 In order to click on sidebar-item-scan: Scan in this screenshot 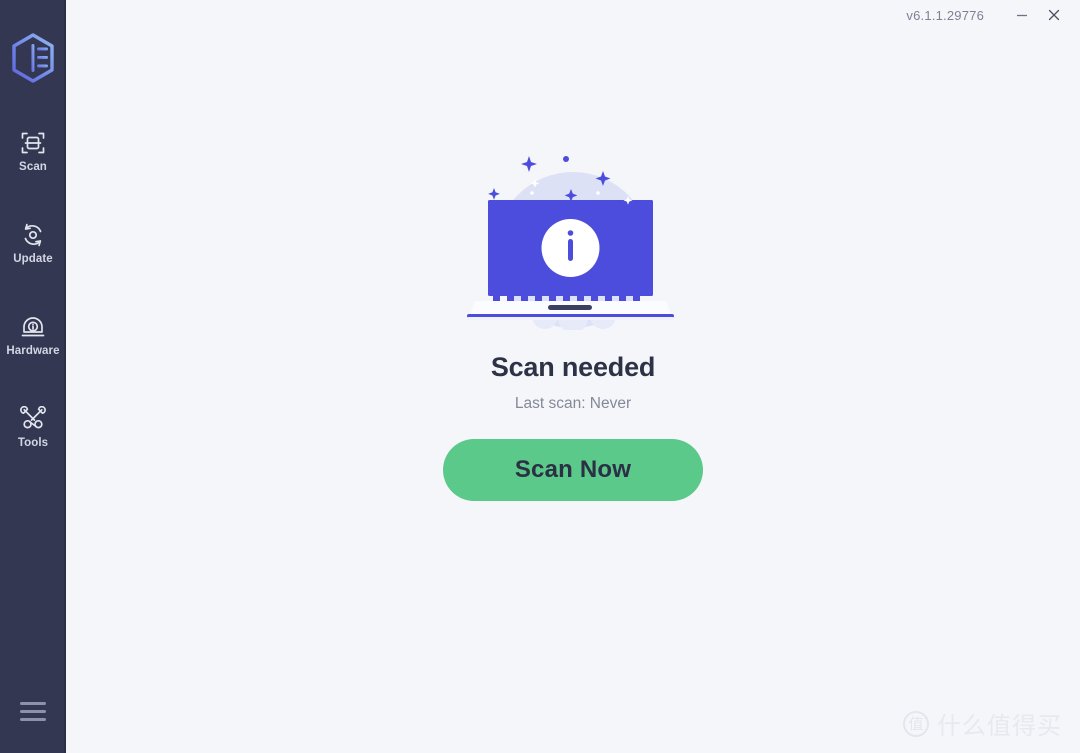, I will do `click(33, 152)`.